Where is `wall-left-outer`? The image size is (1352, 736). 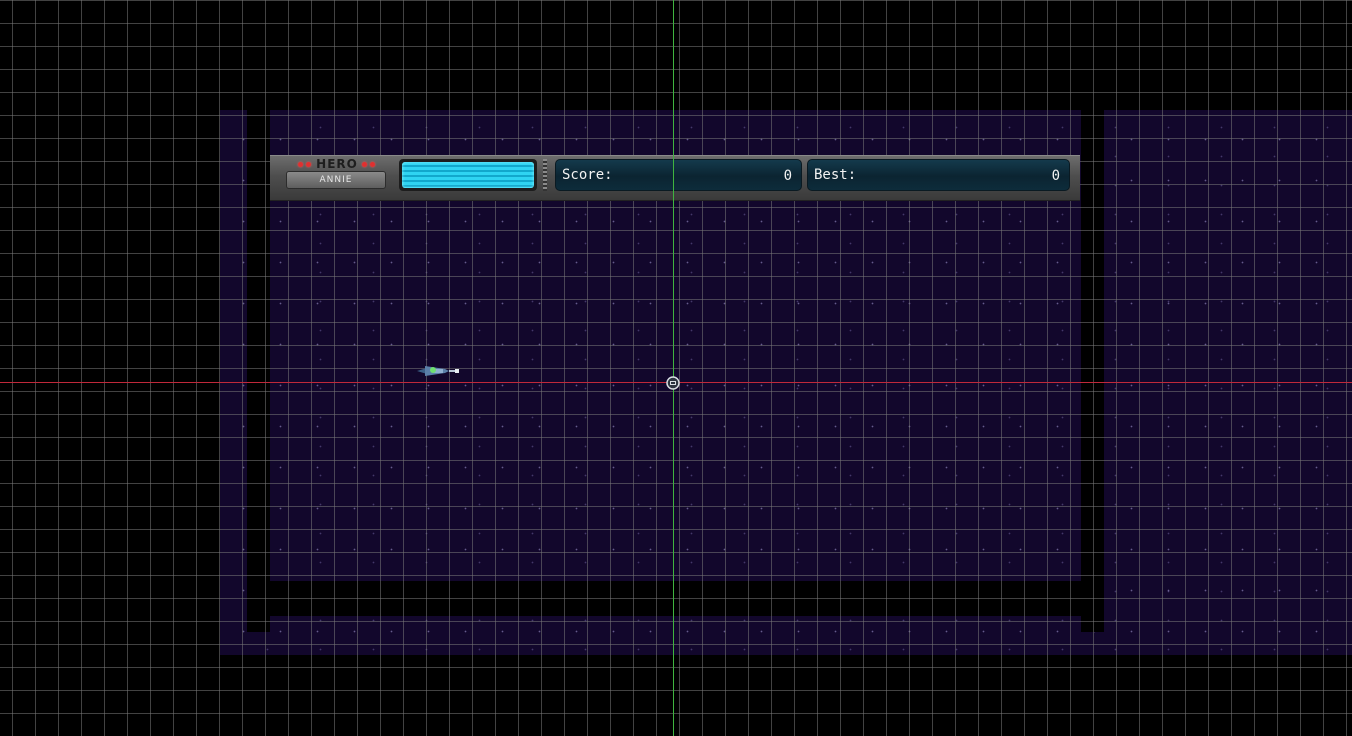 wall-left-outer is located at coordinates (258, 371).